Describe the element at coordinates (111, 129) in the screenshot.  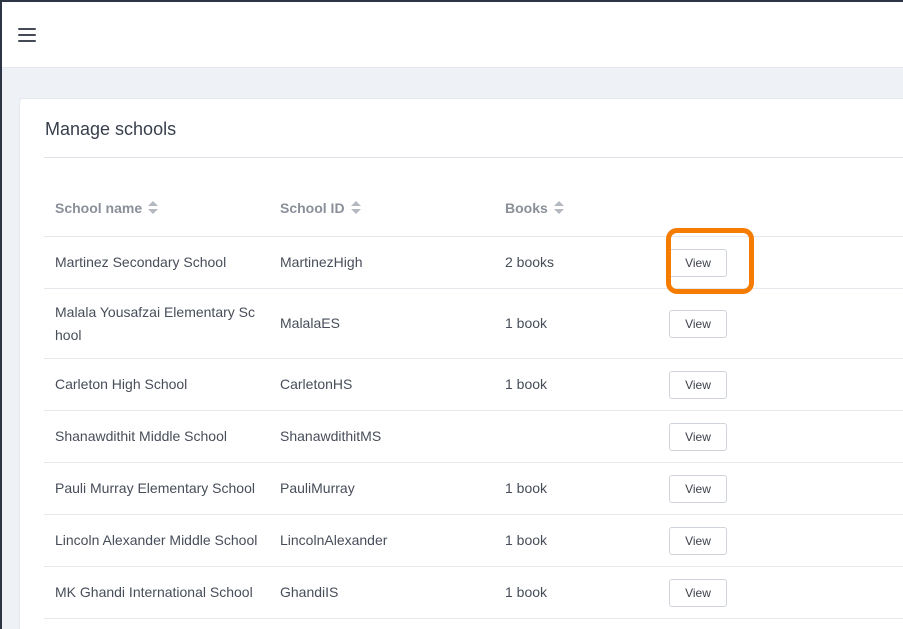
I see `page-title: Manage schools` at that location.